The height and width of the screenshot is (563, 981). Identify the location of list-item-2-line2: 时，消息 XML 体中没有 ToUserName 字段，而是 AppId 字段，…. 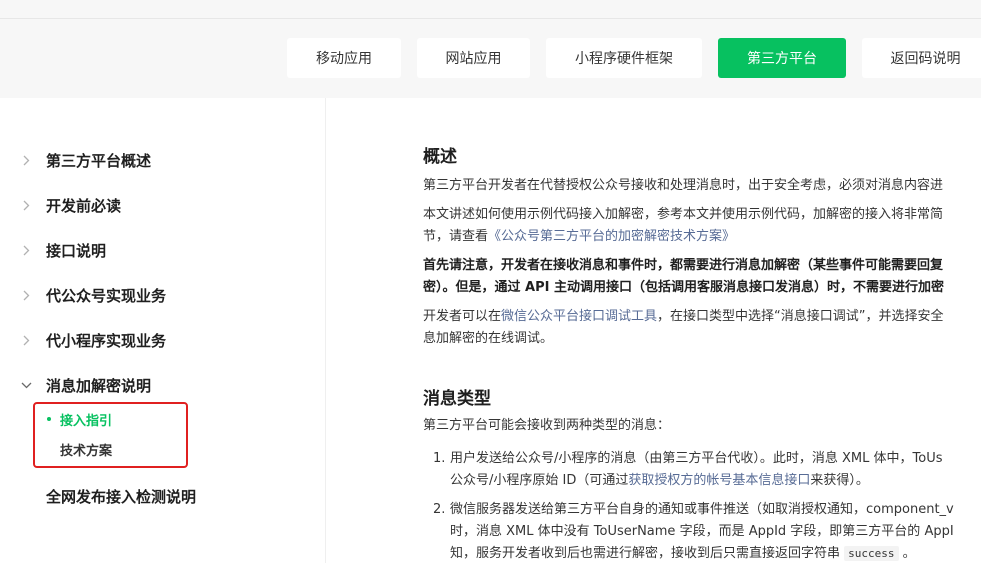
(702, 531).